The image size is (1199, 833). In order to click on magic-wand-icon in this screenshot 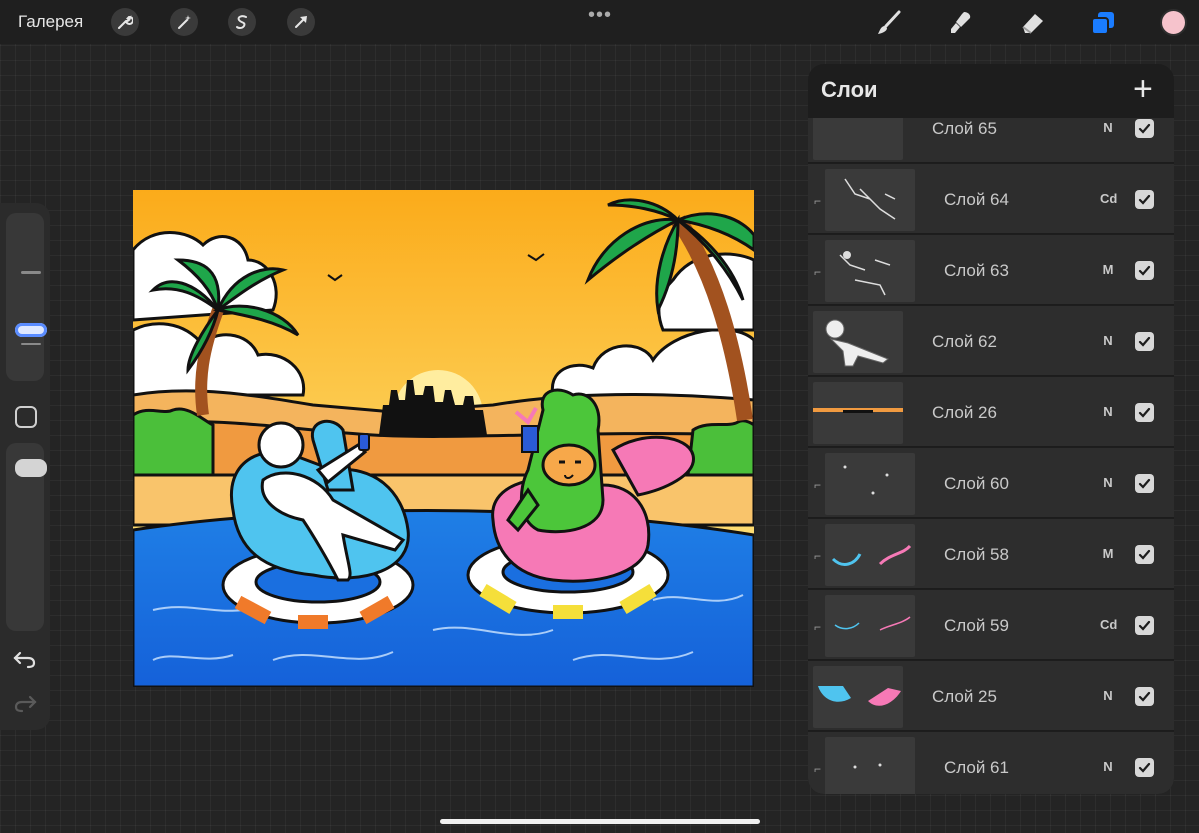, I will do `click(184, 22)`.